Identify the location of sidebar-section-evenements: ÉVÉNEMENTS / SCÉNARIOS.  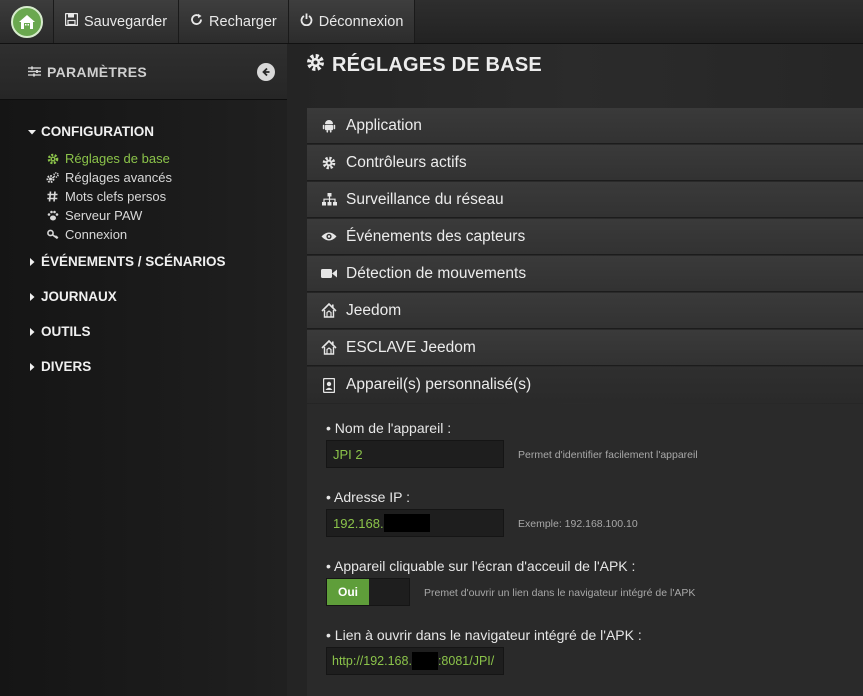
(127, 261).